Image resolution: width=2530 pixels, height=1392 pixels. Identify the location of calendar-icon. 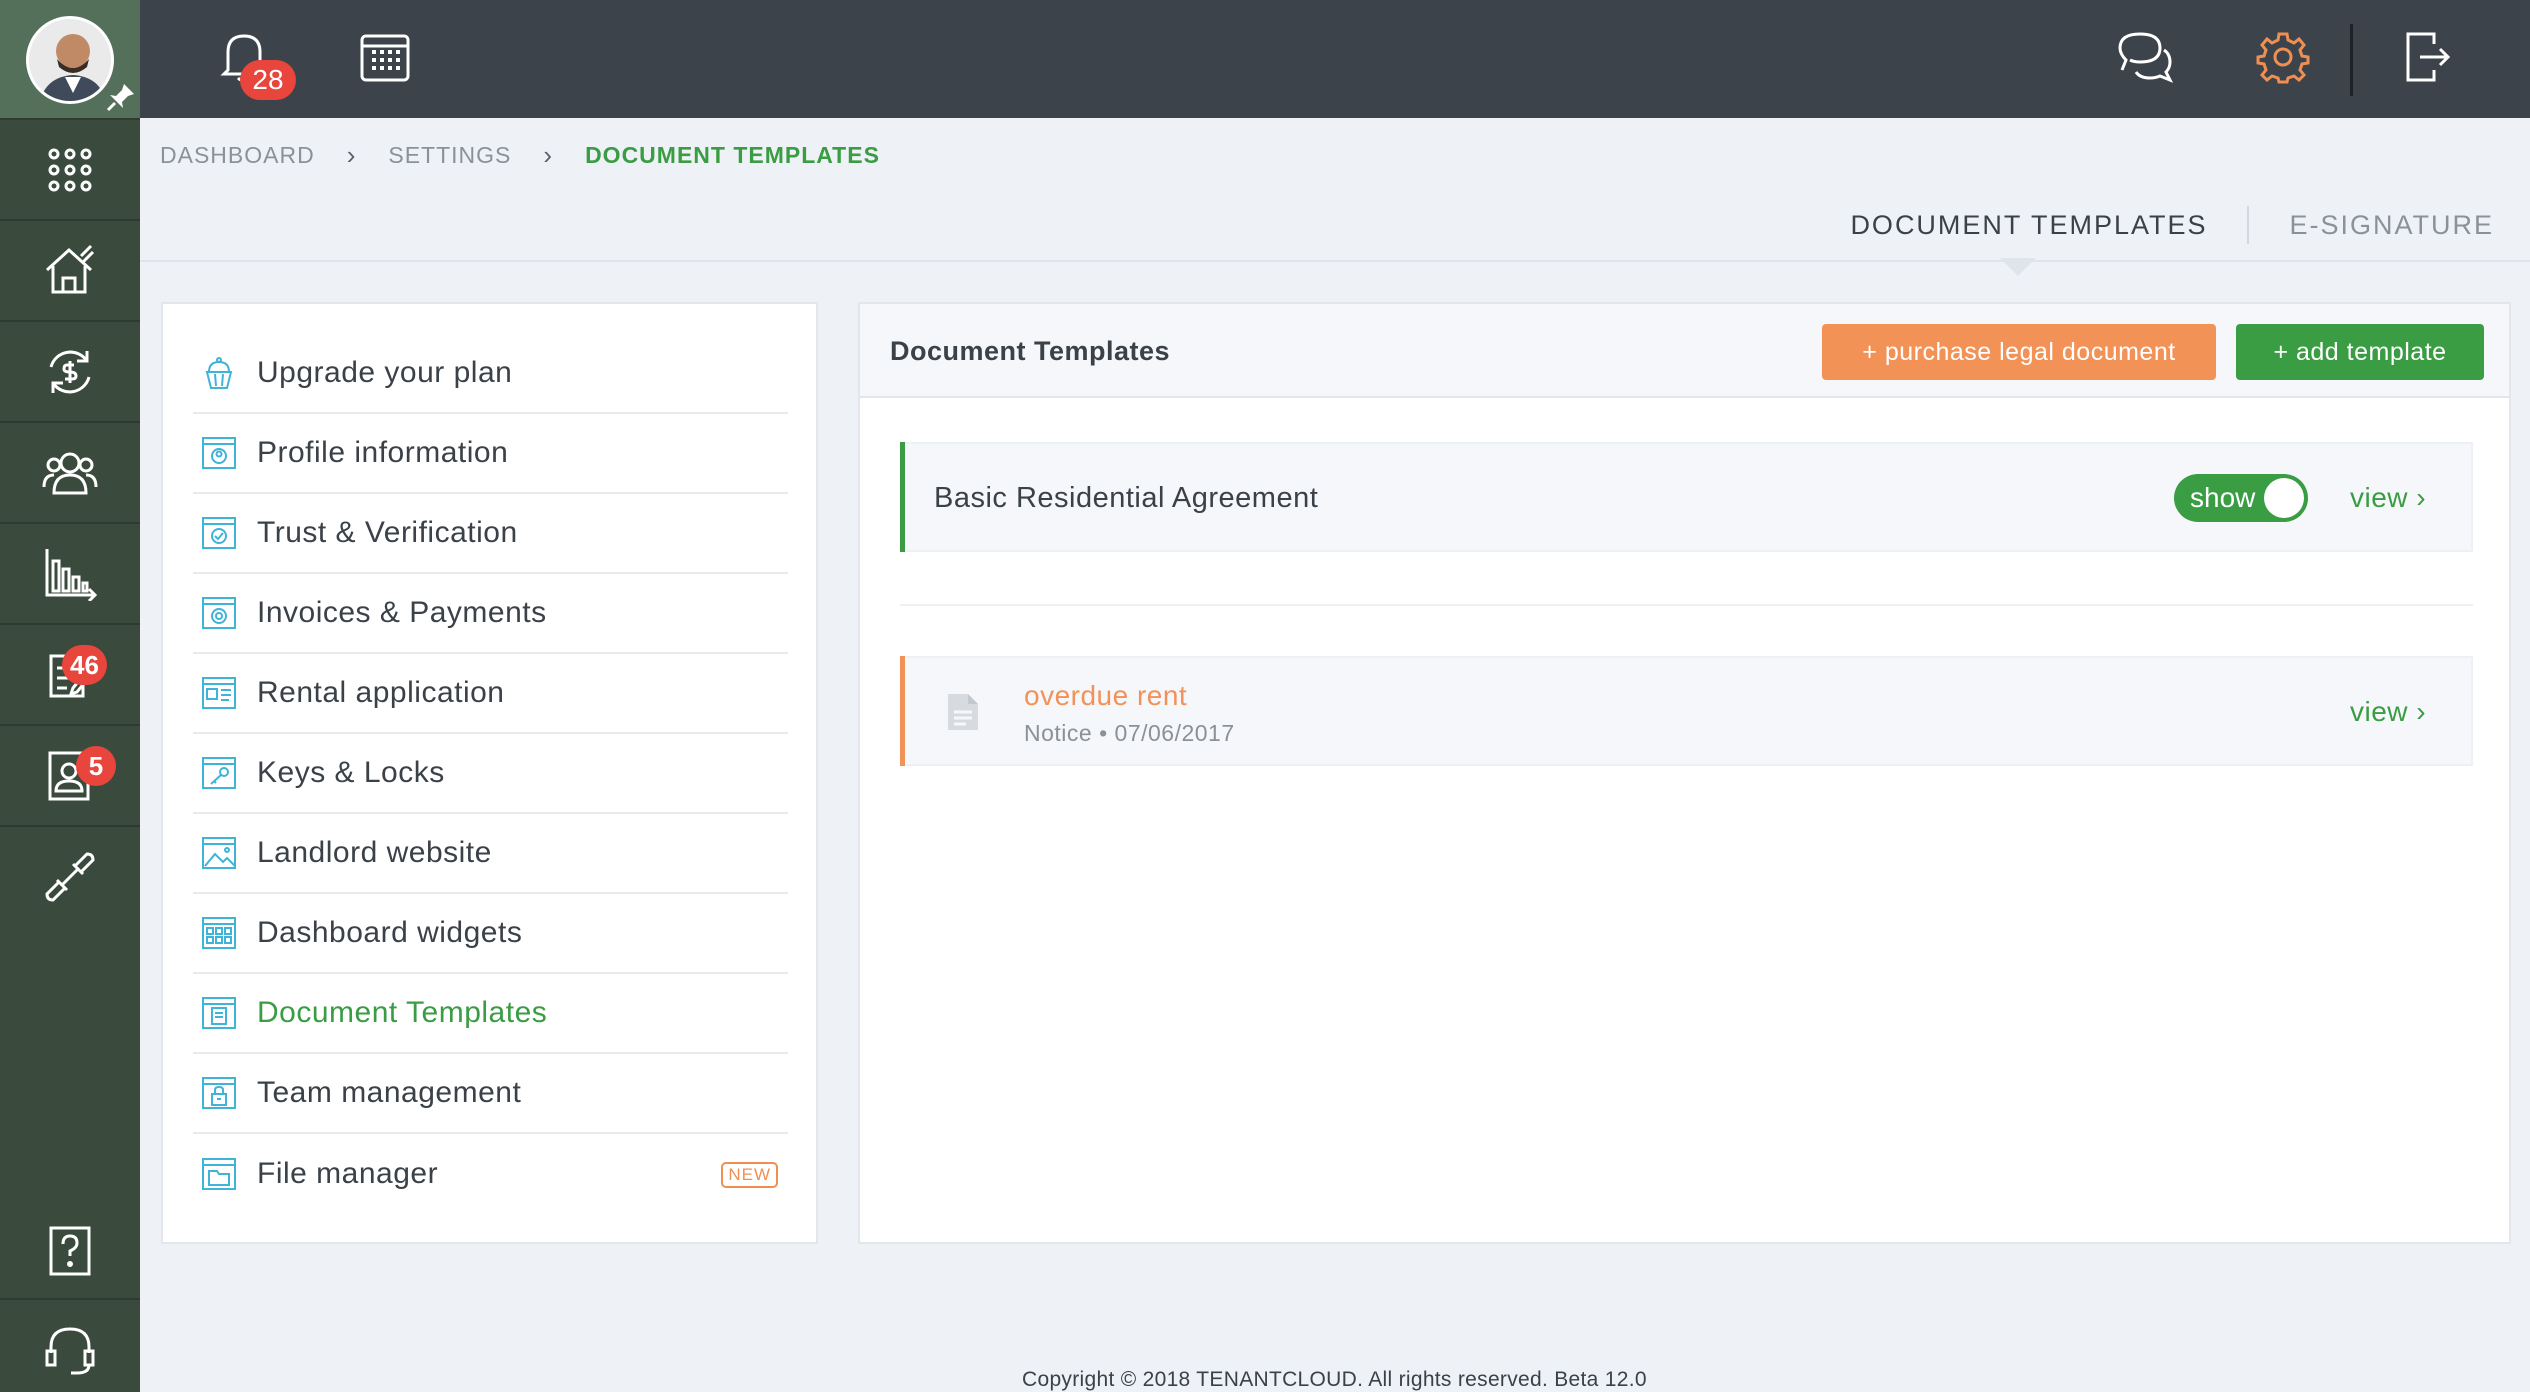
(385, 58).